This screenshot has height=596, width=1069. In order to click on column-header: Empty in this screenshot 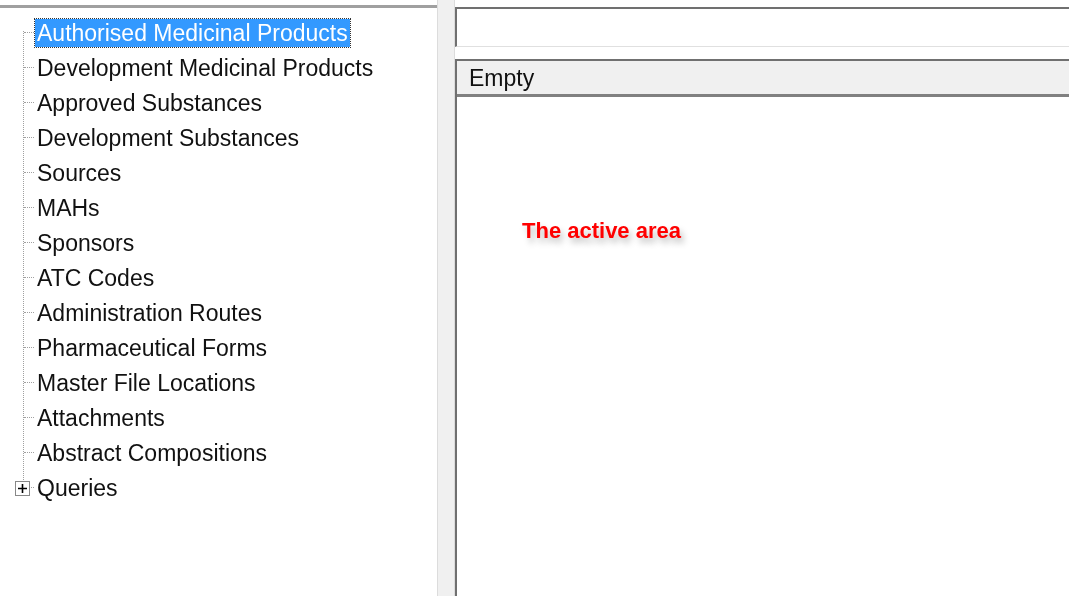, I will do `click(763, 79)`.